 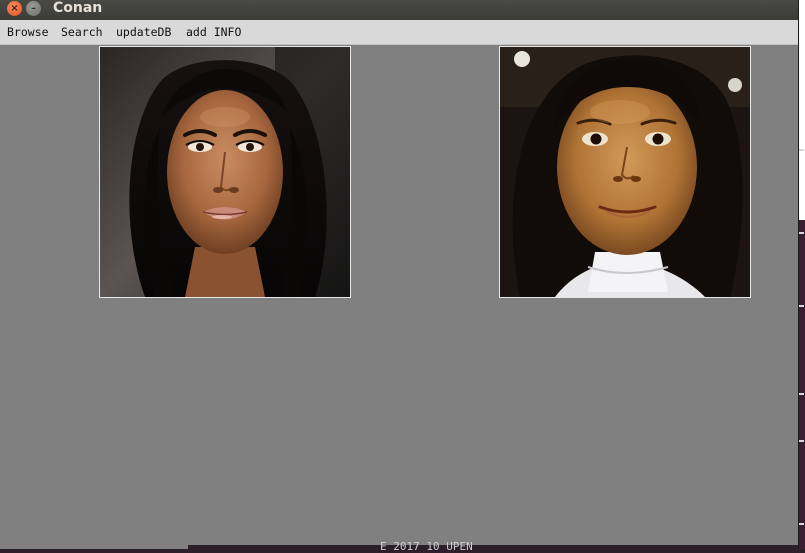 I want to click on menu-item-search: Search, so click(x=82, y=32).